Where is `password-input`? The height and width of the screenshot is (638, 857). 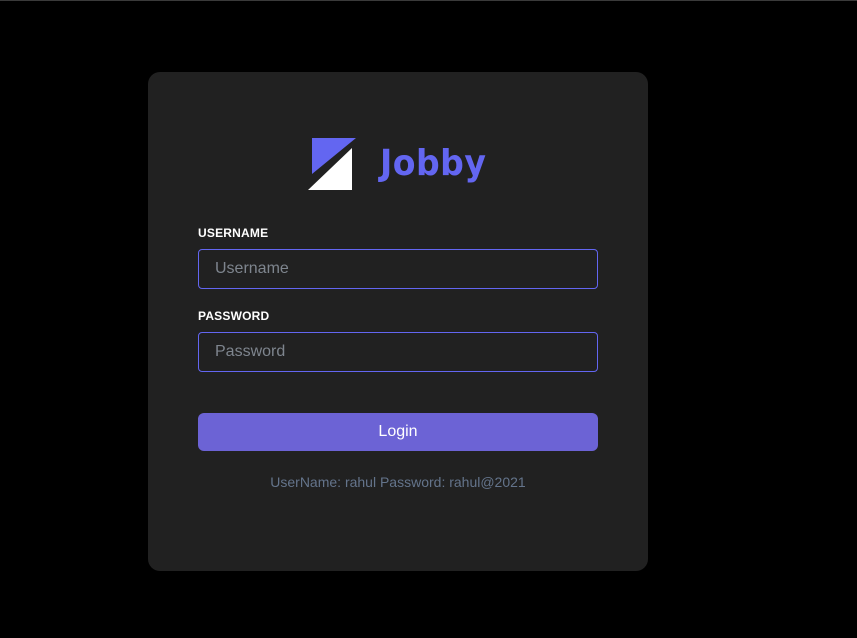 password-input is located at coordinates (398, 352).